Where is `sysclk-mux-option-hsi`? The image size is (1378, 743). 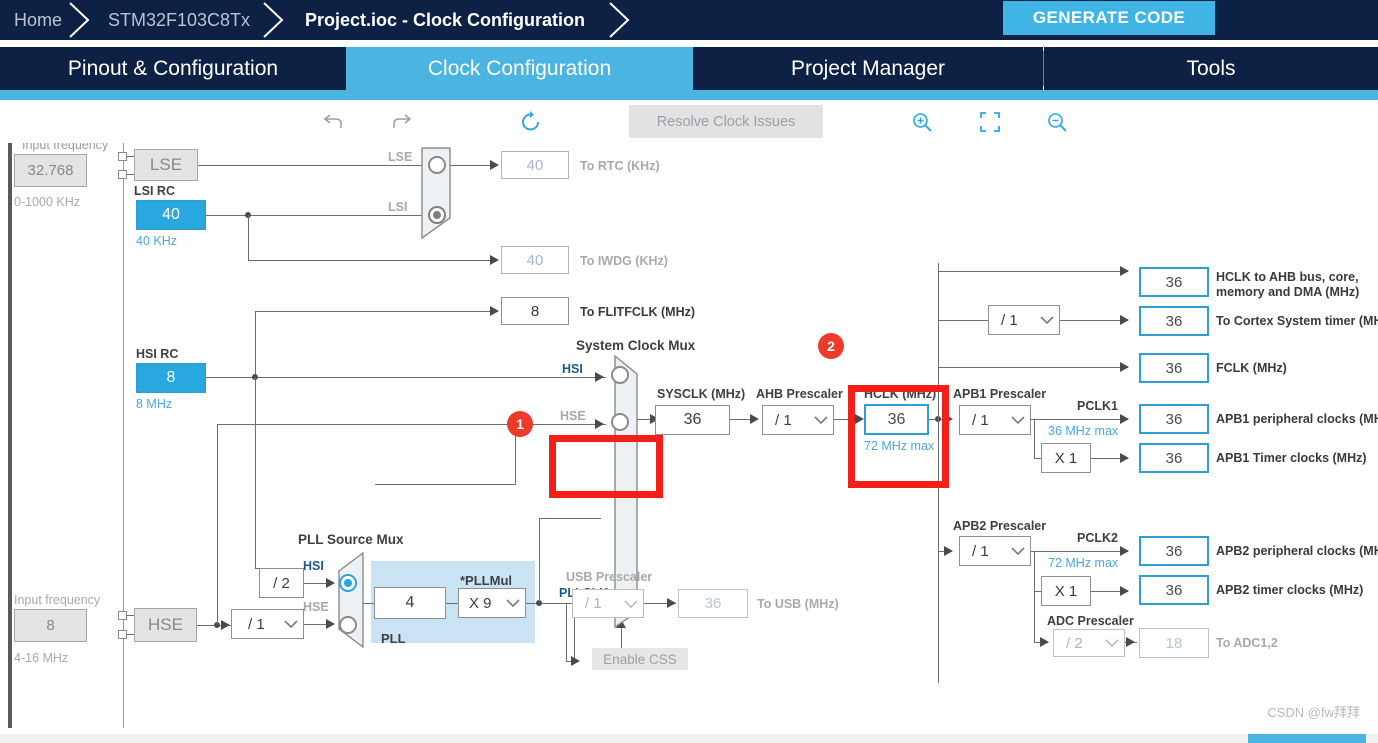 sysclk-mux-option-hsi is located at coordinates (620, 375).